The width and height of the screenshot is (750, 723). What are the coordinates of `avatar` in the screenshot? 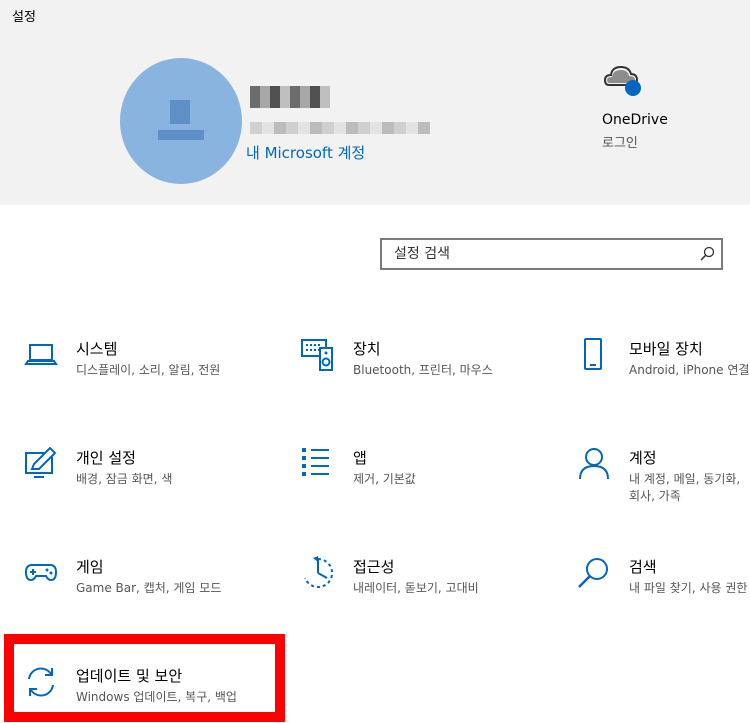 It's located at (181, 121).